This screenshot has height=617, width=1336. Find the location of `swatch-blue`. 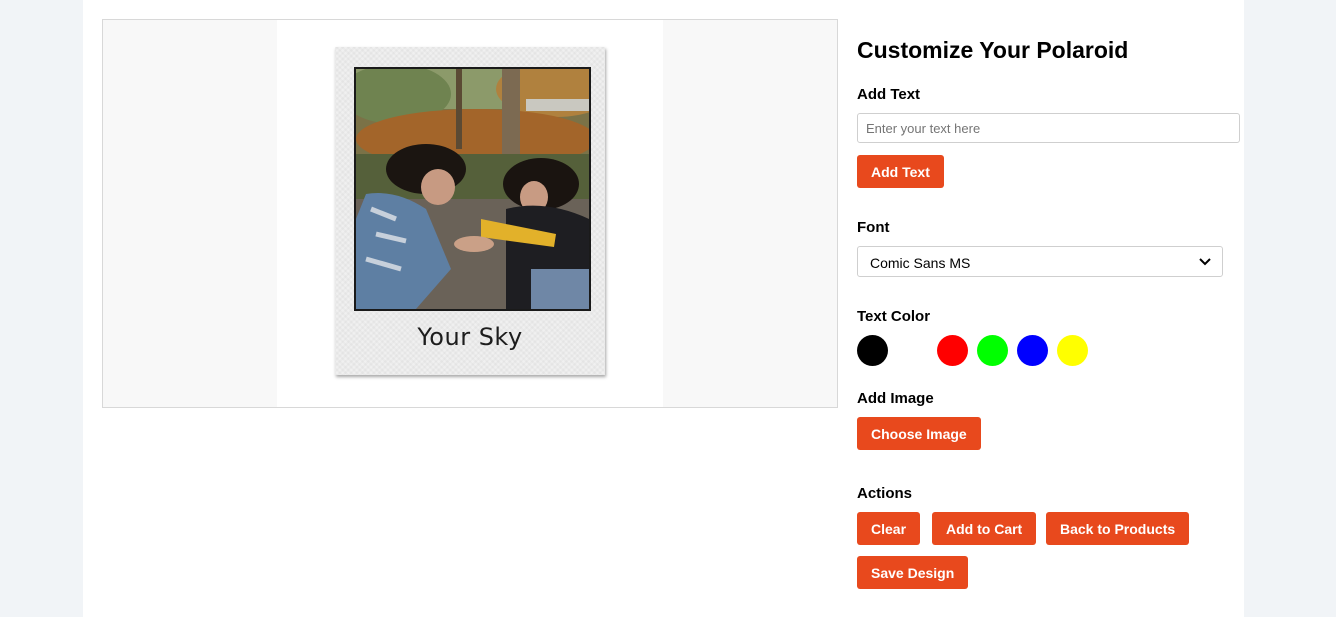

swatch-blue is located at coordinates (1032, 350).